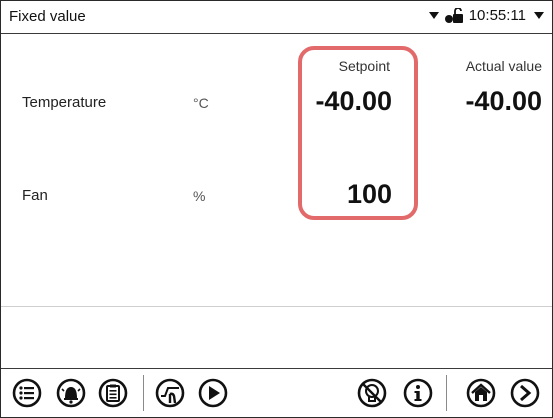 This screenshot has height=418, width=553. Describe the element at coordinates (503, 66) in the screenshot. I see `actual-value-column-header: Actual value` at that location.